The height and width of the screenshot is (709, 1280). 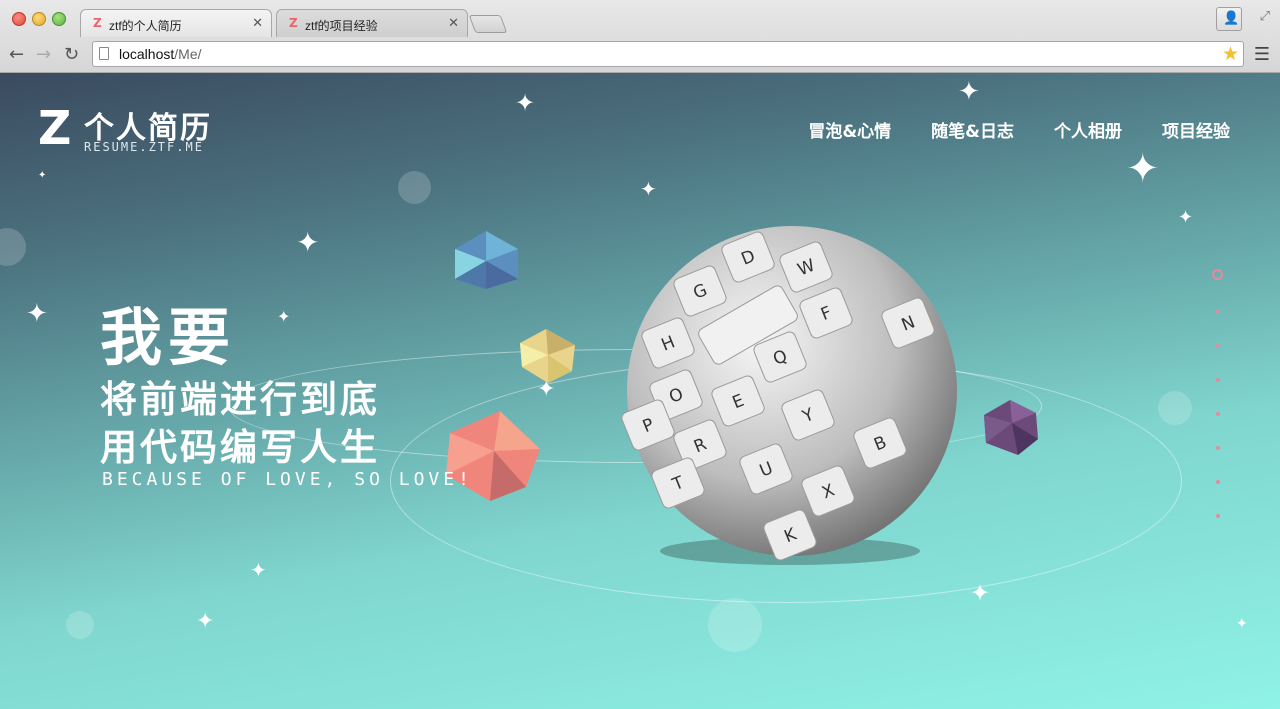 What do you see at coordinates (39, 19) in the screenshot?
I see `minimize-window-button` at bounding box center [39, 19].